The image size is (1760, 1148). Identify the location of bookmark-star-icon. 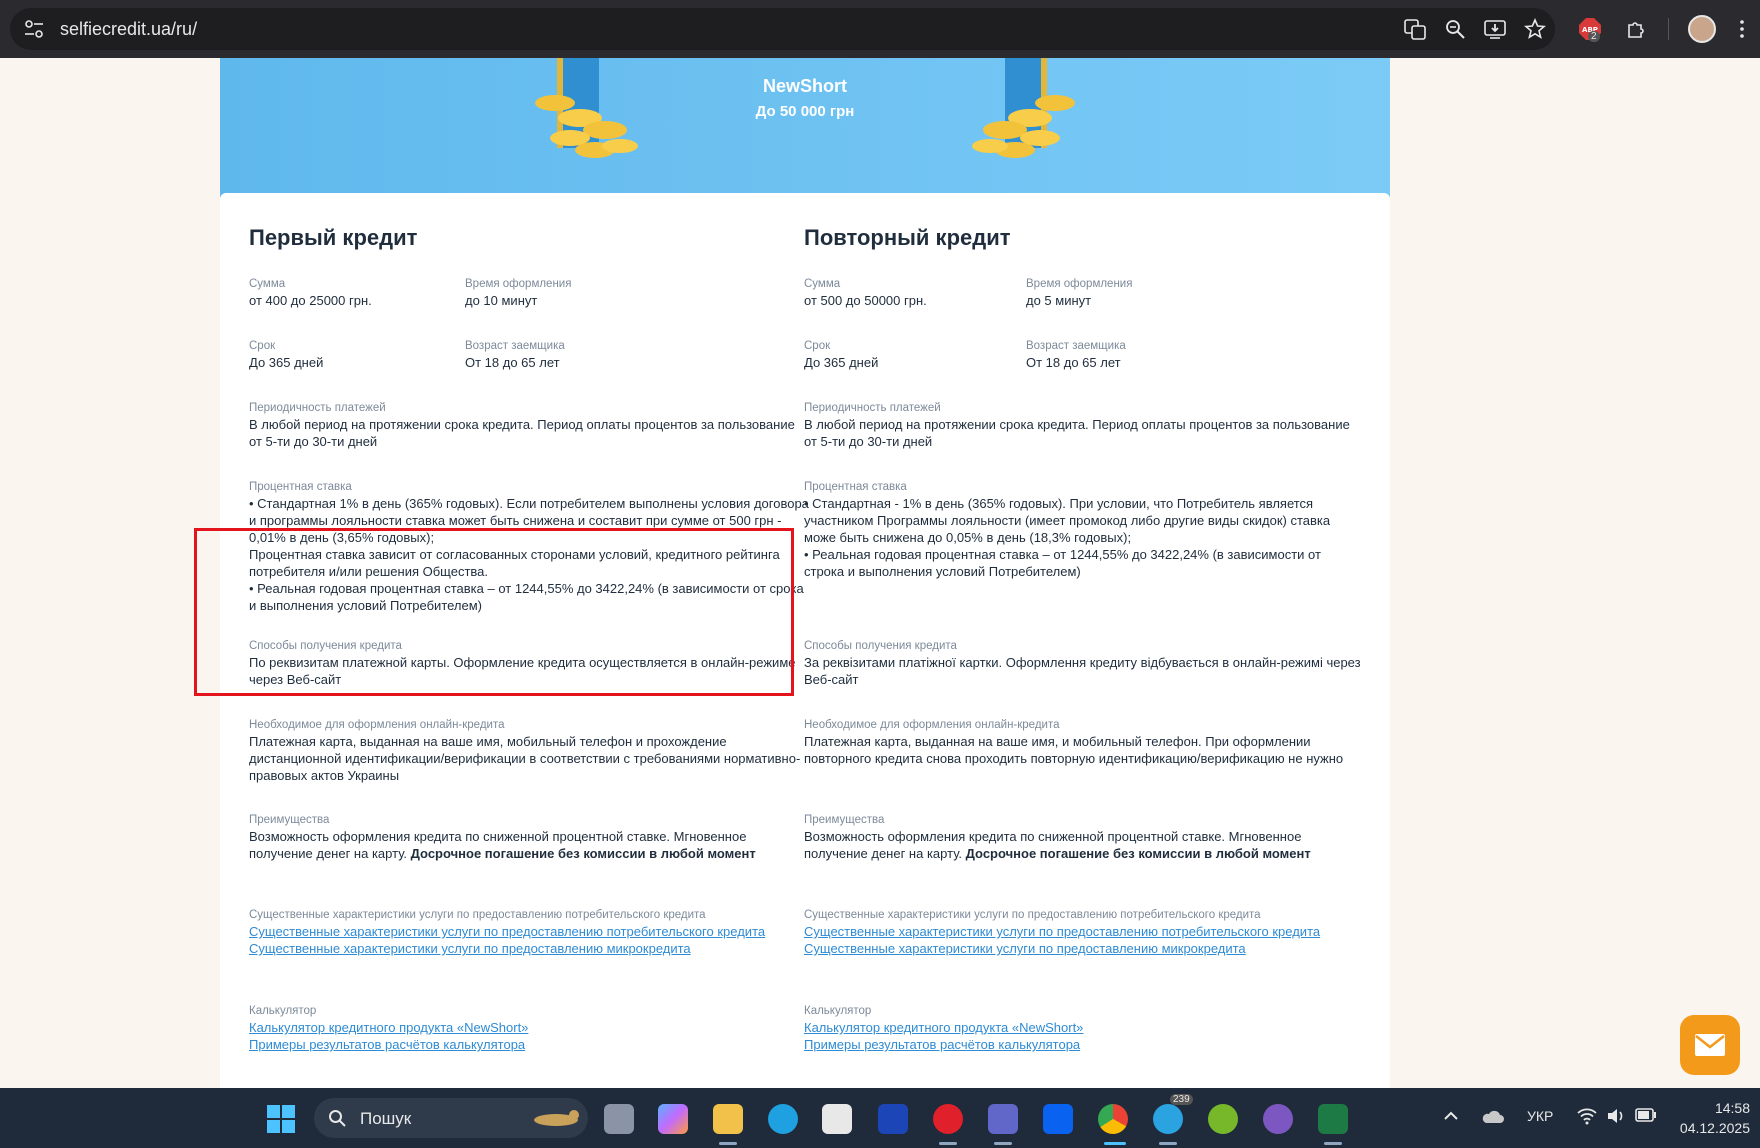
(1535, 29).